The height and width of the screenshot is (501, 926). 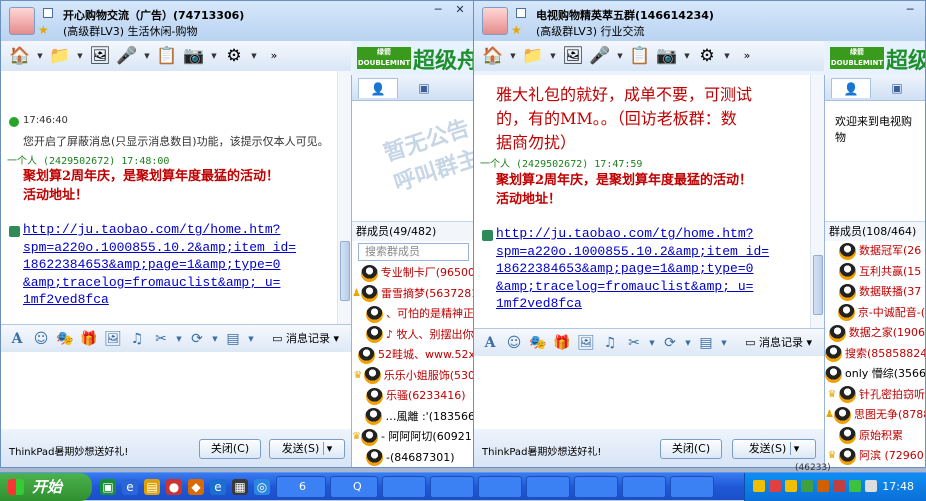 What do you see at coordinates (262, 487) in the screenshot?
I see `qq-icon: ◎` at bounding box center [262, 487].